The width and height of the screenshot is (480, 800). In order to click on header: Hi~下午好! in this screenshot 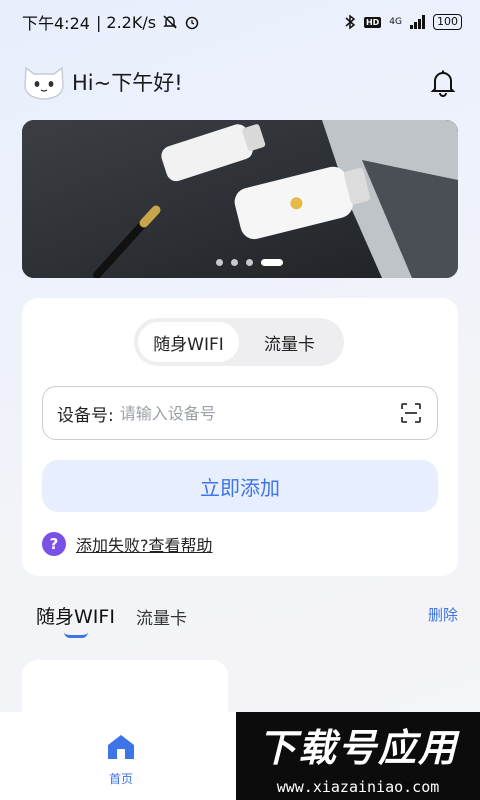, I will do `click(240, 82)`.